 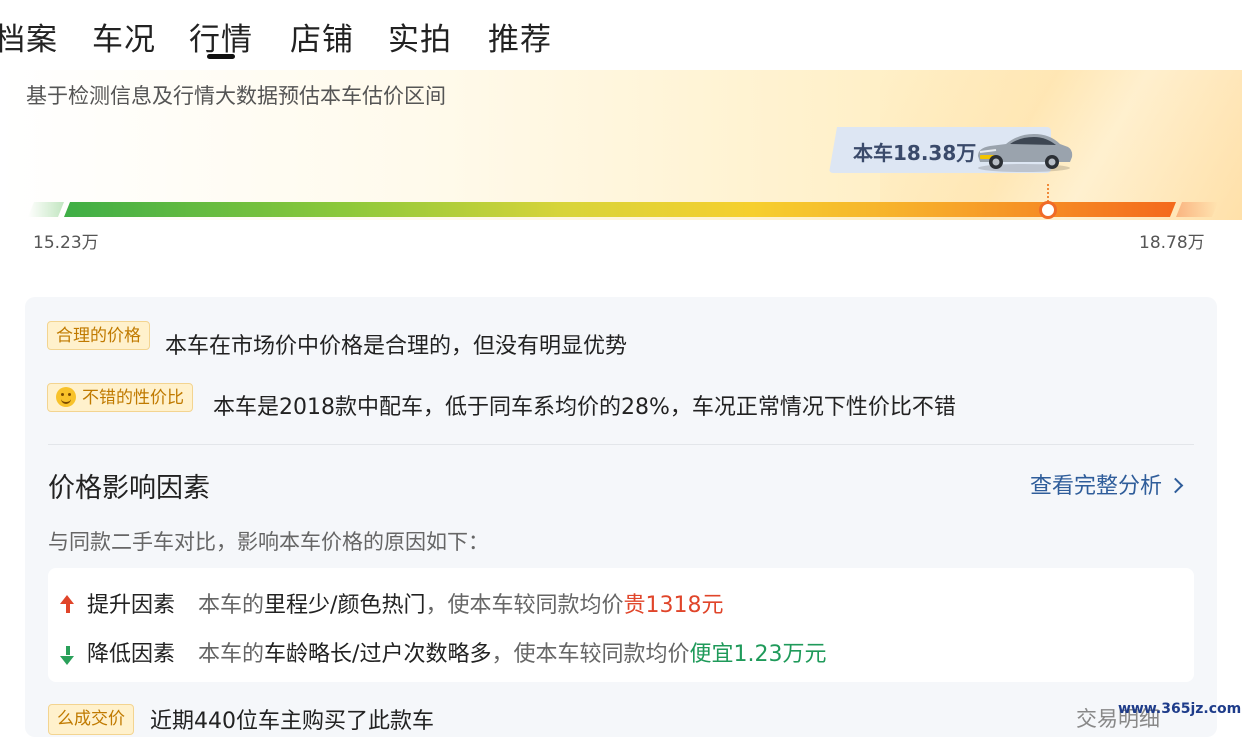 I want to click on lower-factor-reasons: 车龄略长/过户次数略多, so click(x=378, y=654).